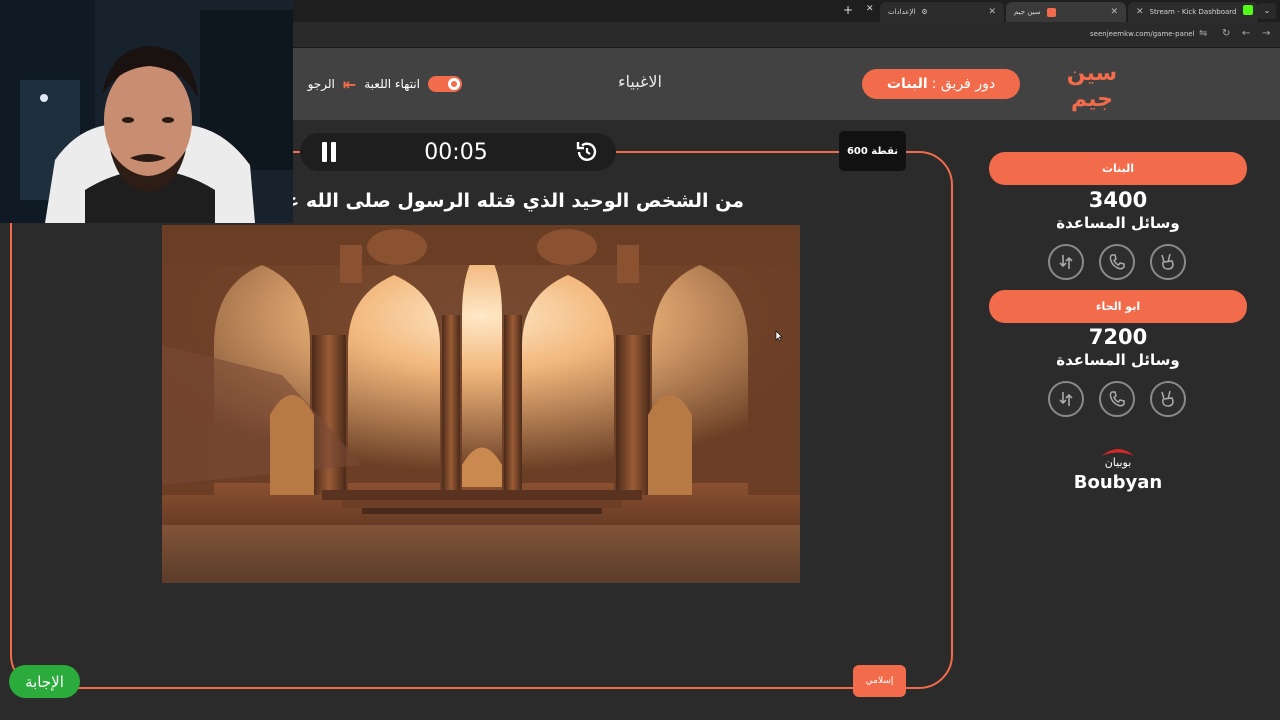 The height and width of the screenshot is (720, 1280). Describe the element at coordinates (1246, 33) in the screenshot. I see `back-icon: ←` at that location.